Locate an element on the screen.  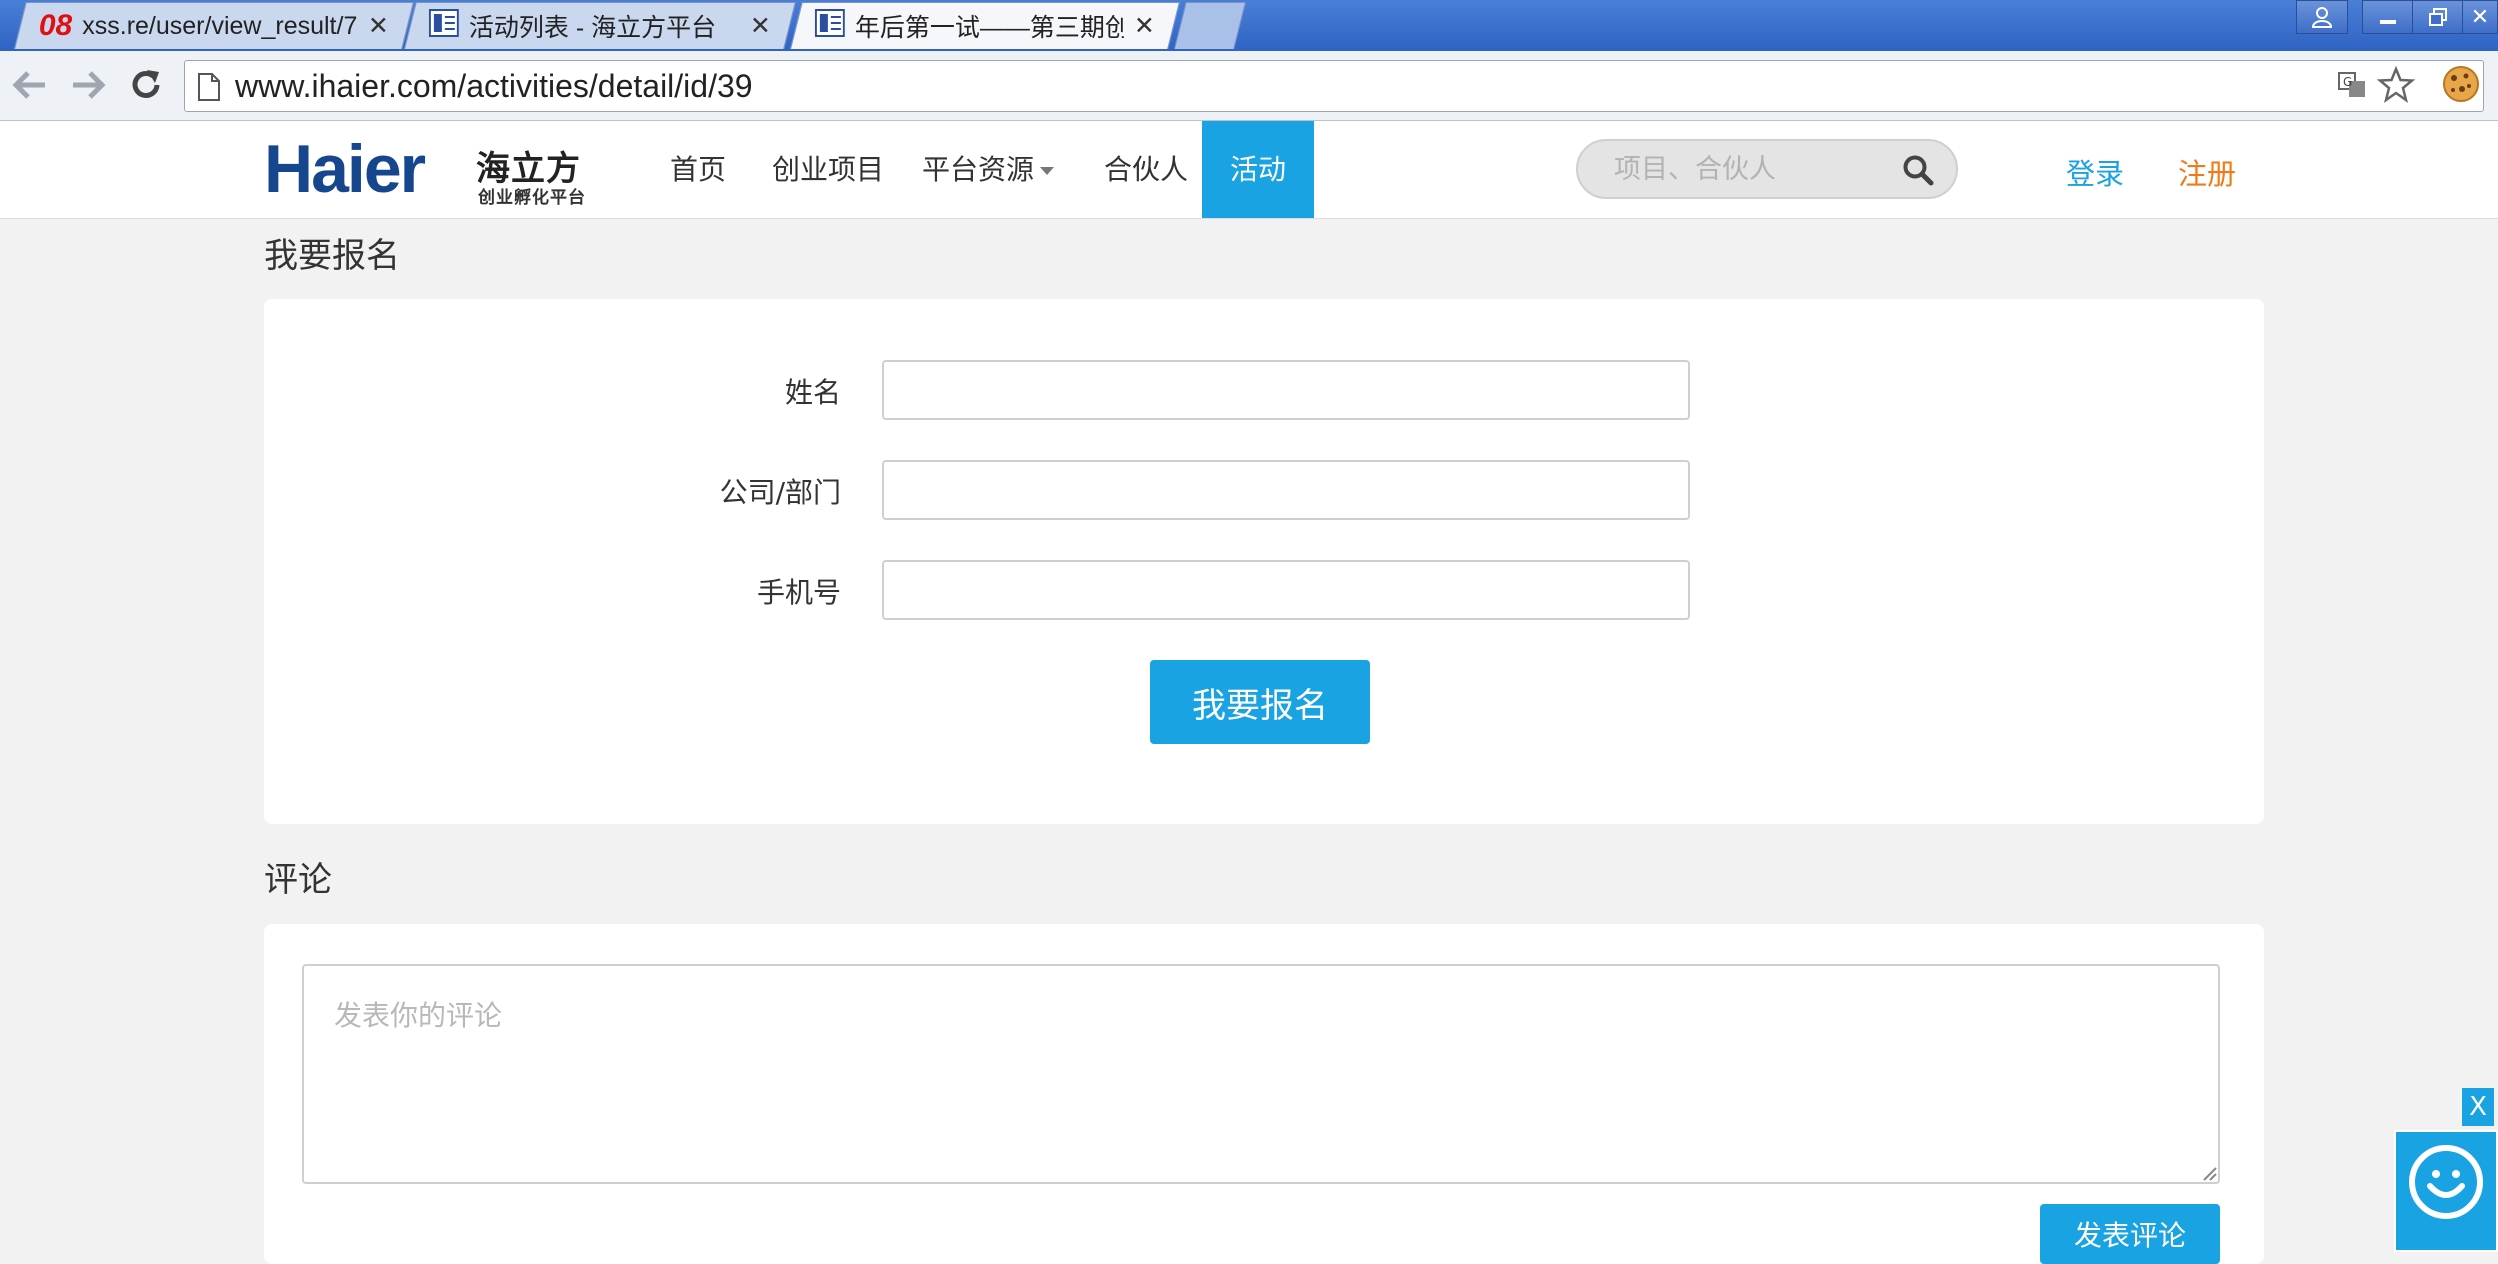
address-bar: www.ihaier.com/activities/detail/id/39 G is located at coordinates (1334, 86).